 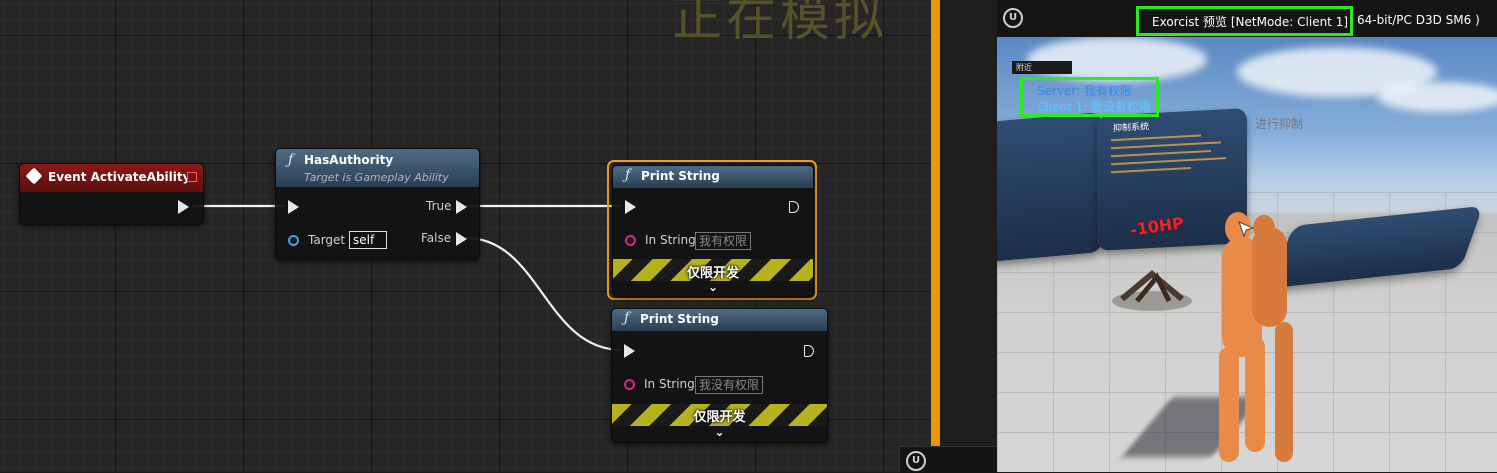 I want to click on false-pin-label: False, so click(x=436, y=238).